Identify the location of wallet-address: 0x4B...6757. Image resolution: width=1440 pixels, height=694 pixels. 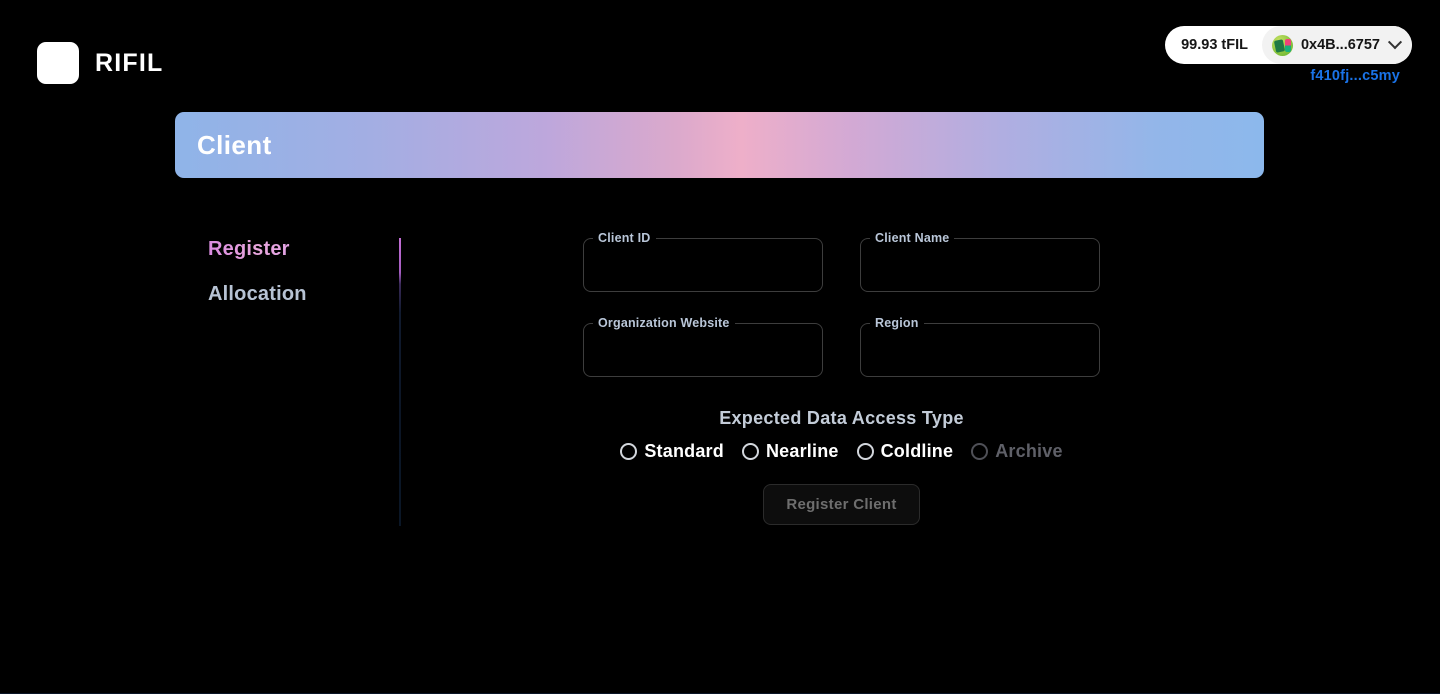
(1340, 45).